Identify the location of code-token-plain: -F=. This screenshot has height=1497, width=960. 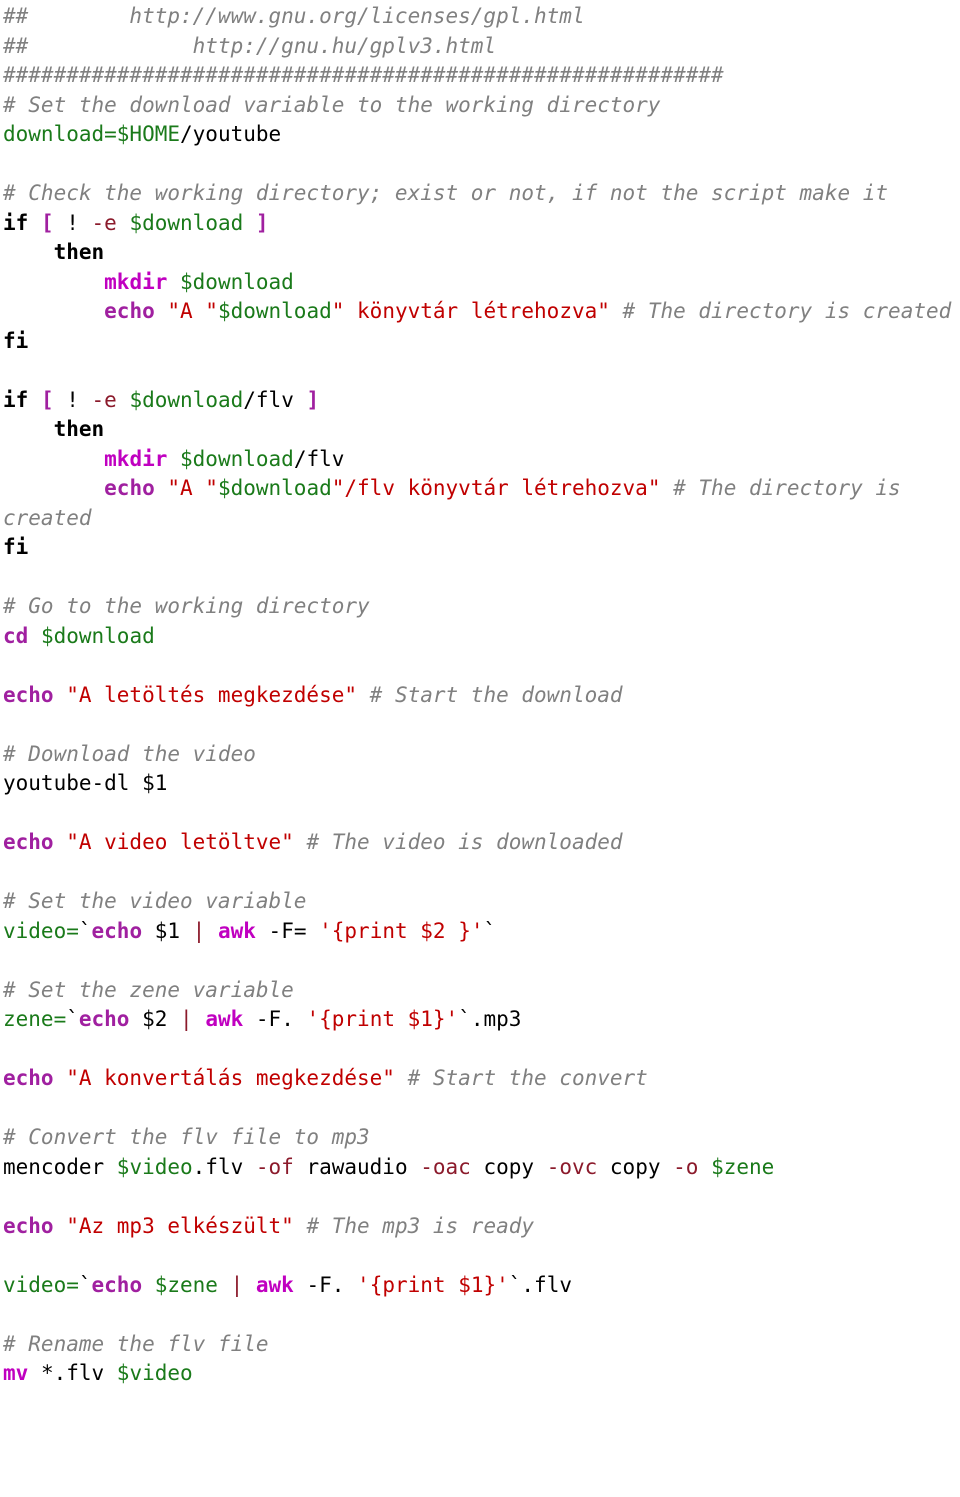
(294, 930).